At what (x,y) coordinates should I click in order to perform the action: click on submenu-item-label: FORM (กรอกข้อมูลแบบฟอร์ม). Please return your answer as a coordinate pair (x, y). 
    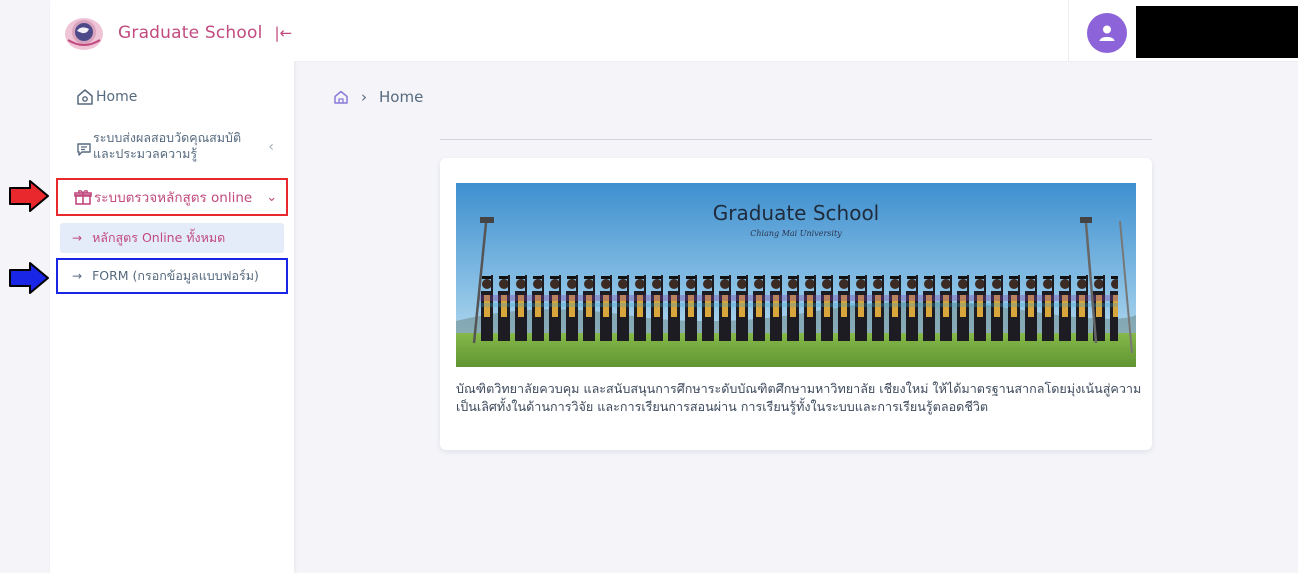
    Looking at the image, I should click on (175, 275).